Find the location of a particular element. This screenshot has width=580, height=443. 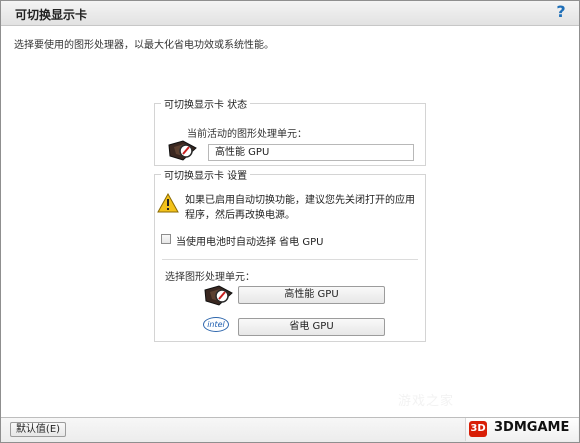

warning-icon is located at coordinates (168, 203).